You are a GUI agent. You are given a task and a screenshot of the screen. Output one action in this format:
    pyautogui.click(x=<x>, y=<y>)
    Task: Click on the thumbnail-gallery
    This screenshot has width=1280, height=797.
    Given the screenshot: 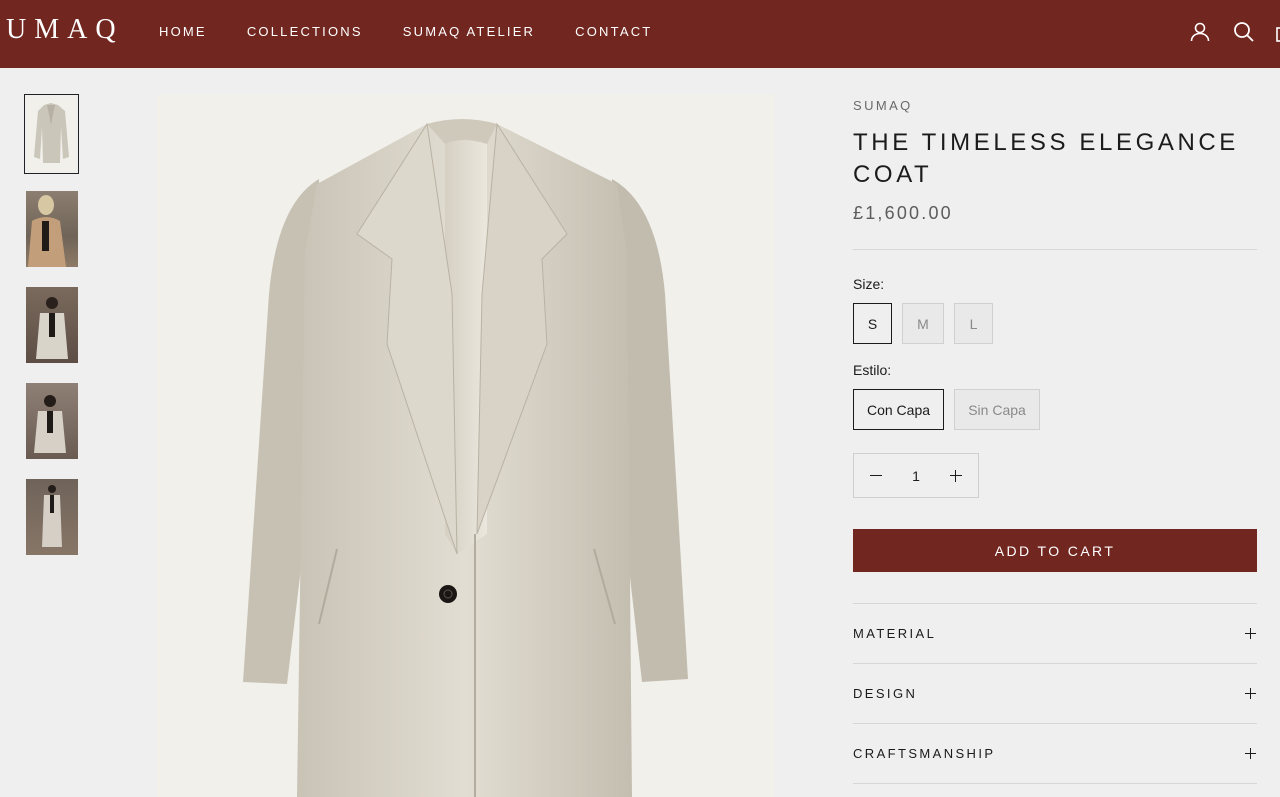 What is the action you would take?
    pyautogui.click(x=52, y=334)
    